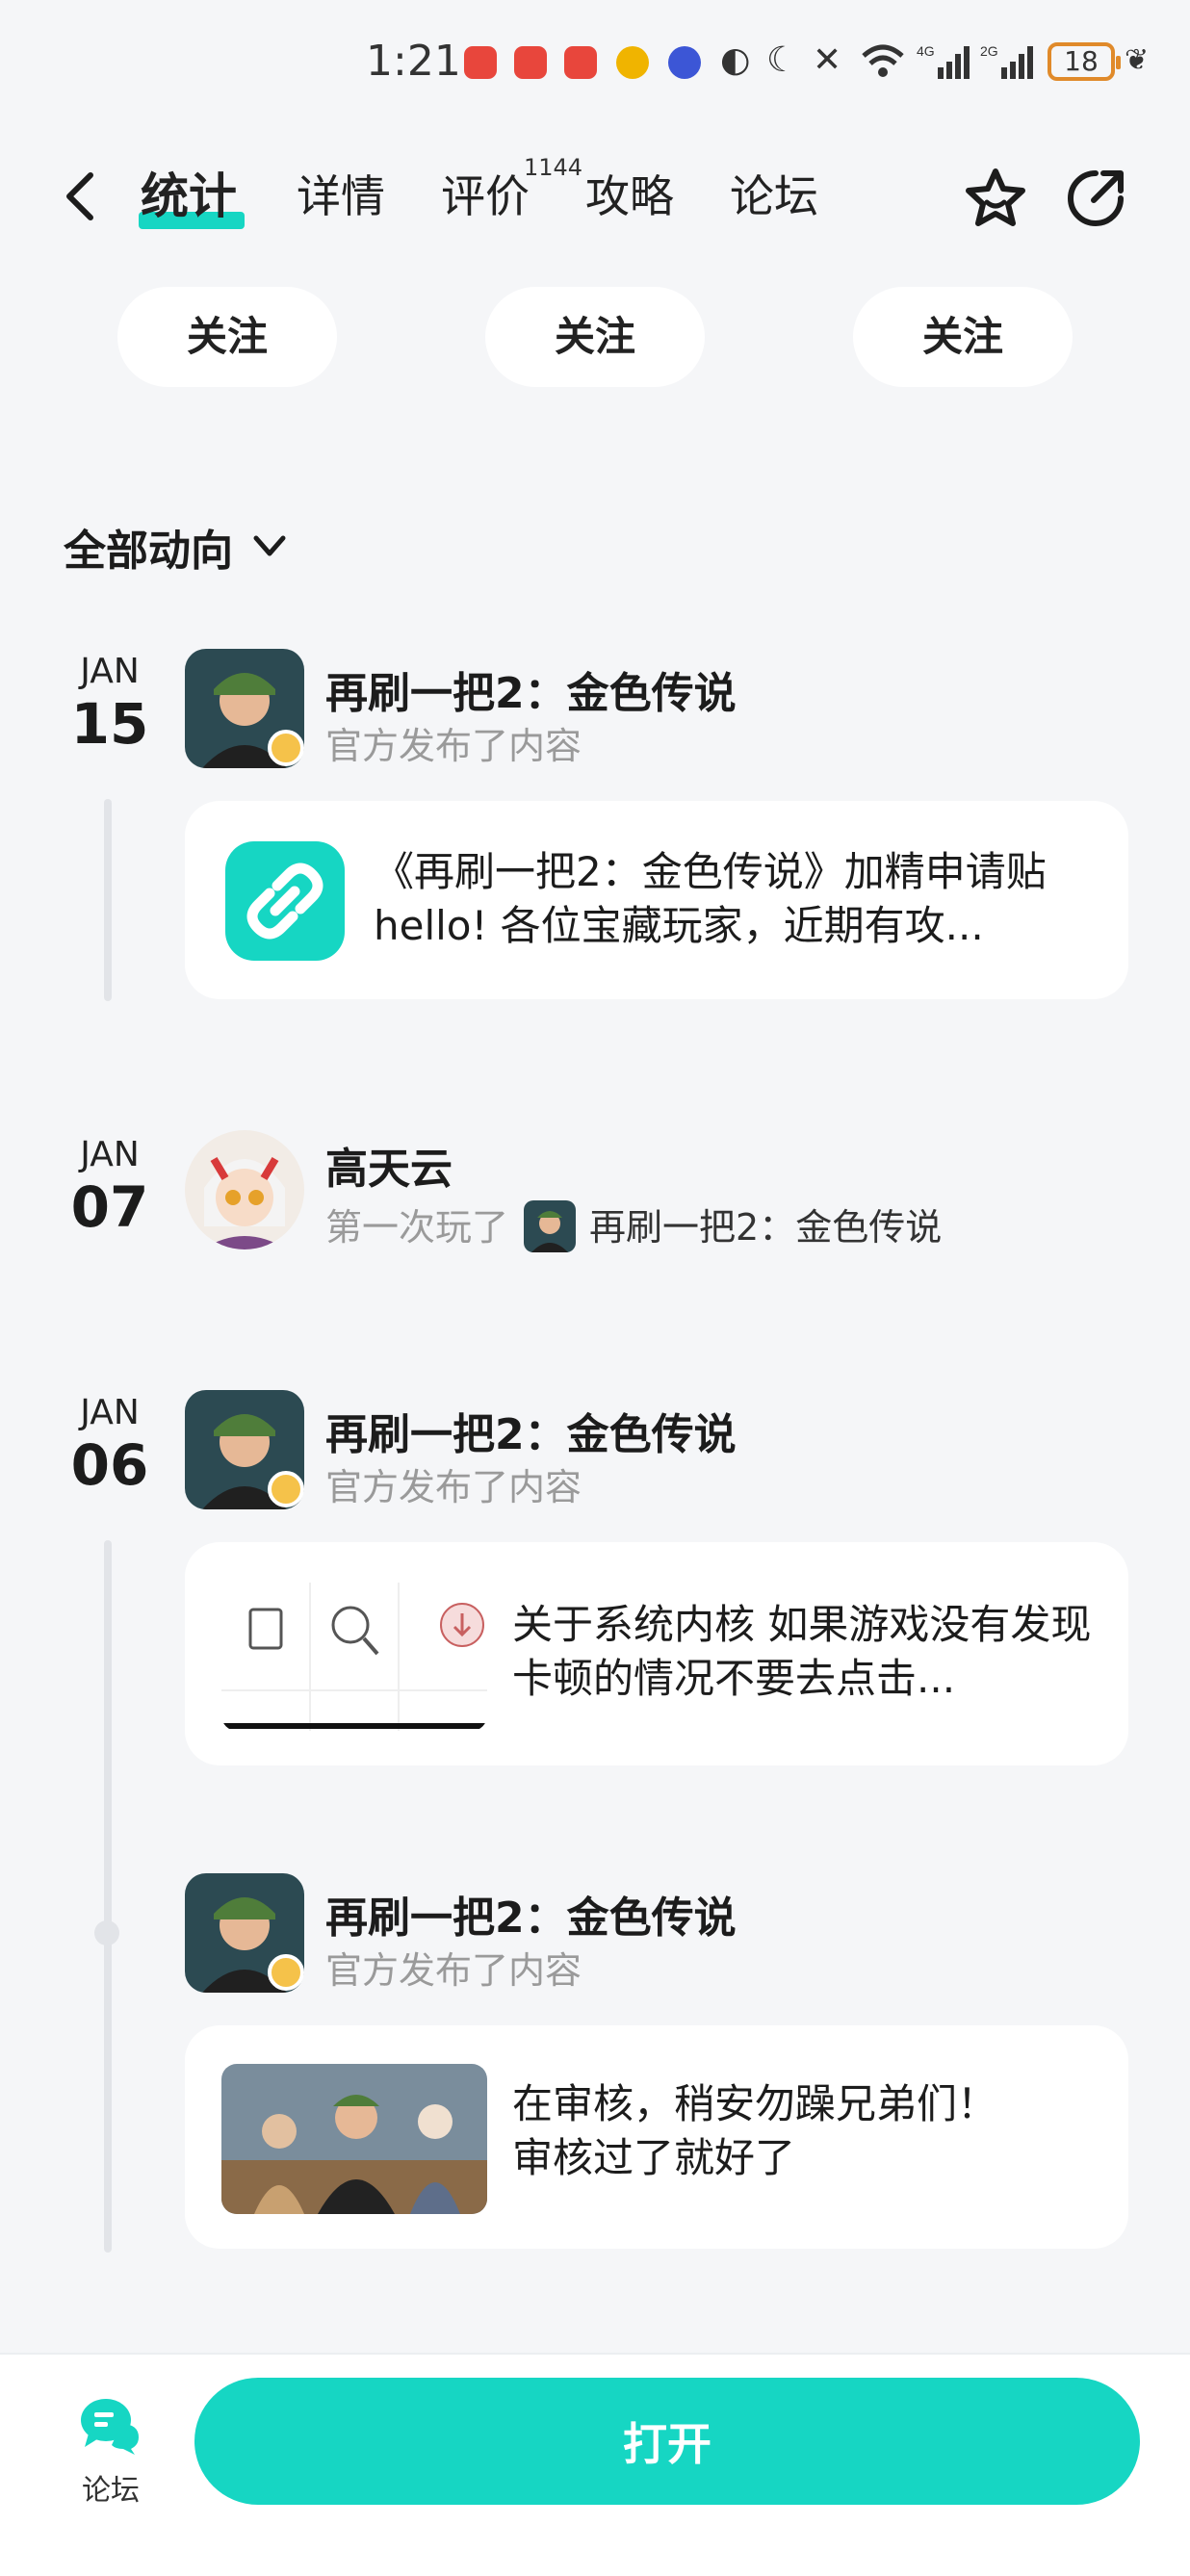  I want to click on link-icon, so click(285, 901).